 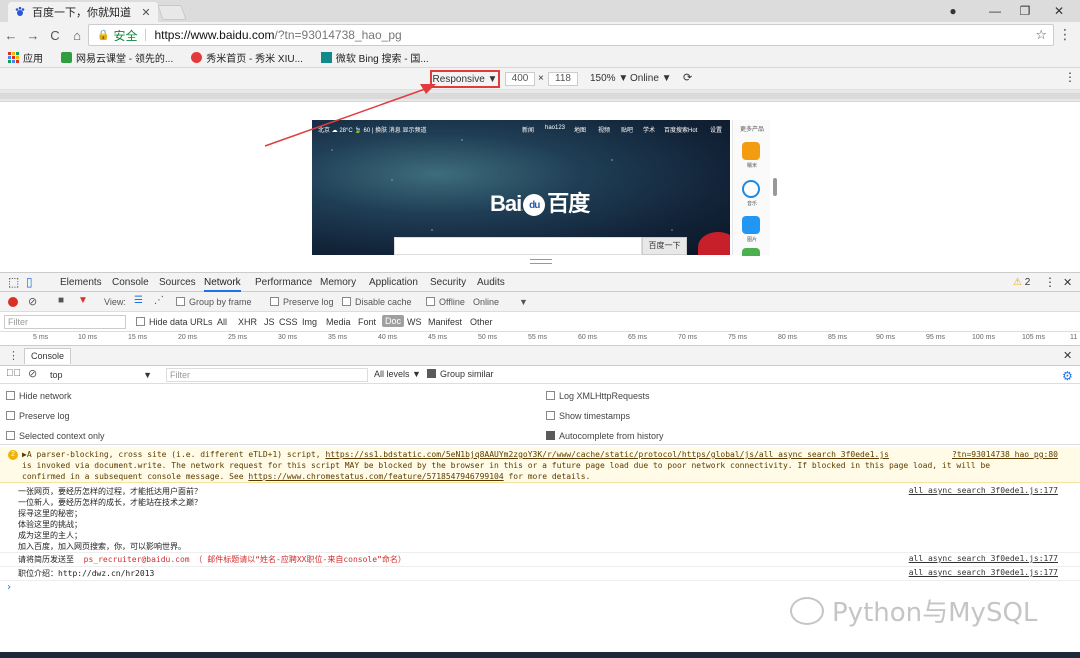 I want to click on hide-data-urls-checkbox: Hide data URLs, so click(x=174, y=322).